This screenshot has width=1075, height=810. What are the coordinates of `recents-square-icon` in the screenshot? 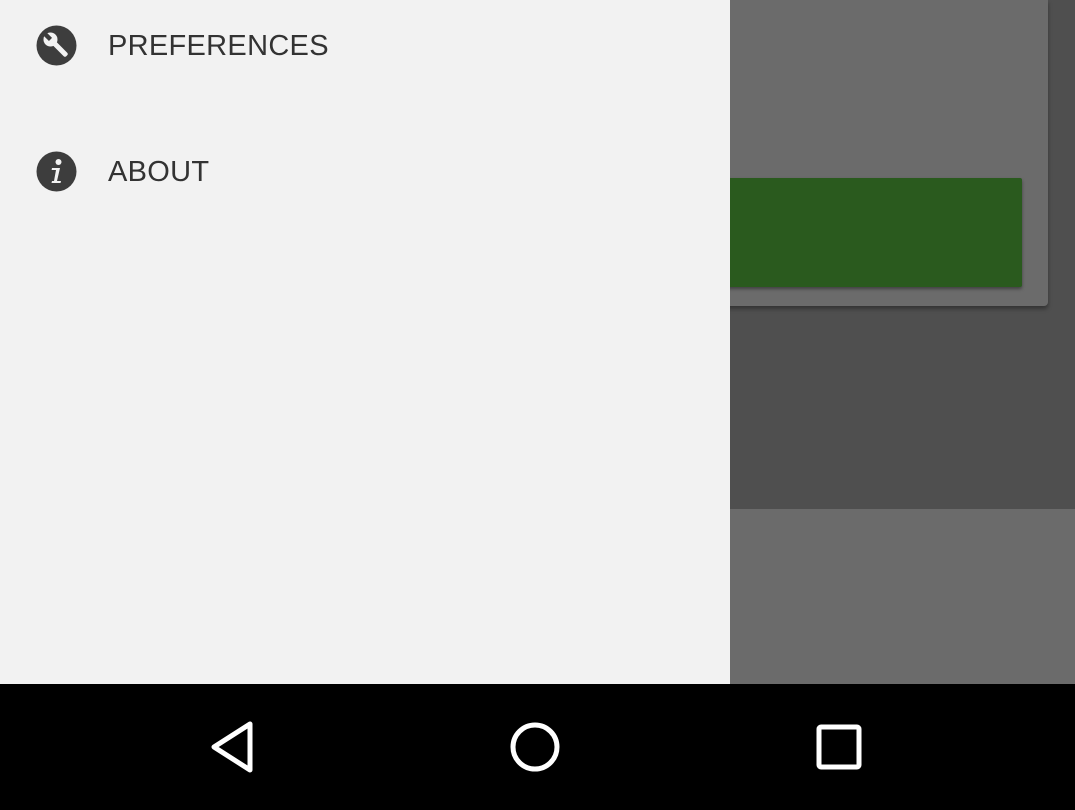 It's located at (839, 747).